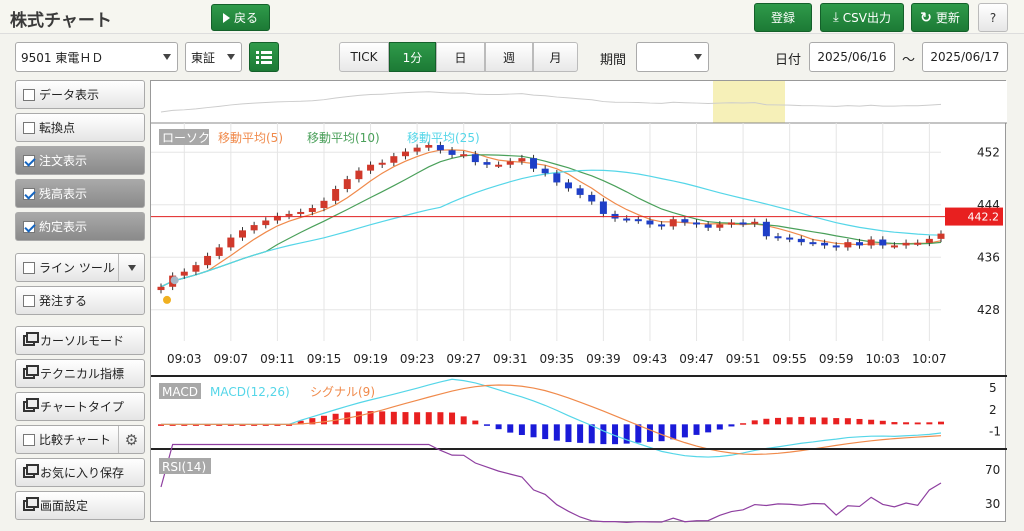  I want to click on navigator-window, so click(749, 102).